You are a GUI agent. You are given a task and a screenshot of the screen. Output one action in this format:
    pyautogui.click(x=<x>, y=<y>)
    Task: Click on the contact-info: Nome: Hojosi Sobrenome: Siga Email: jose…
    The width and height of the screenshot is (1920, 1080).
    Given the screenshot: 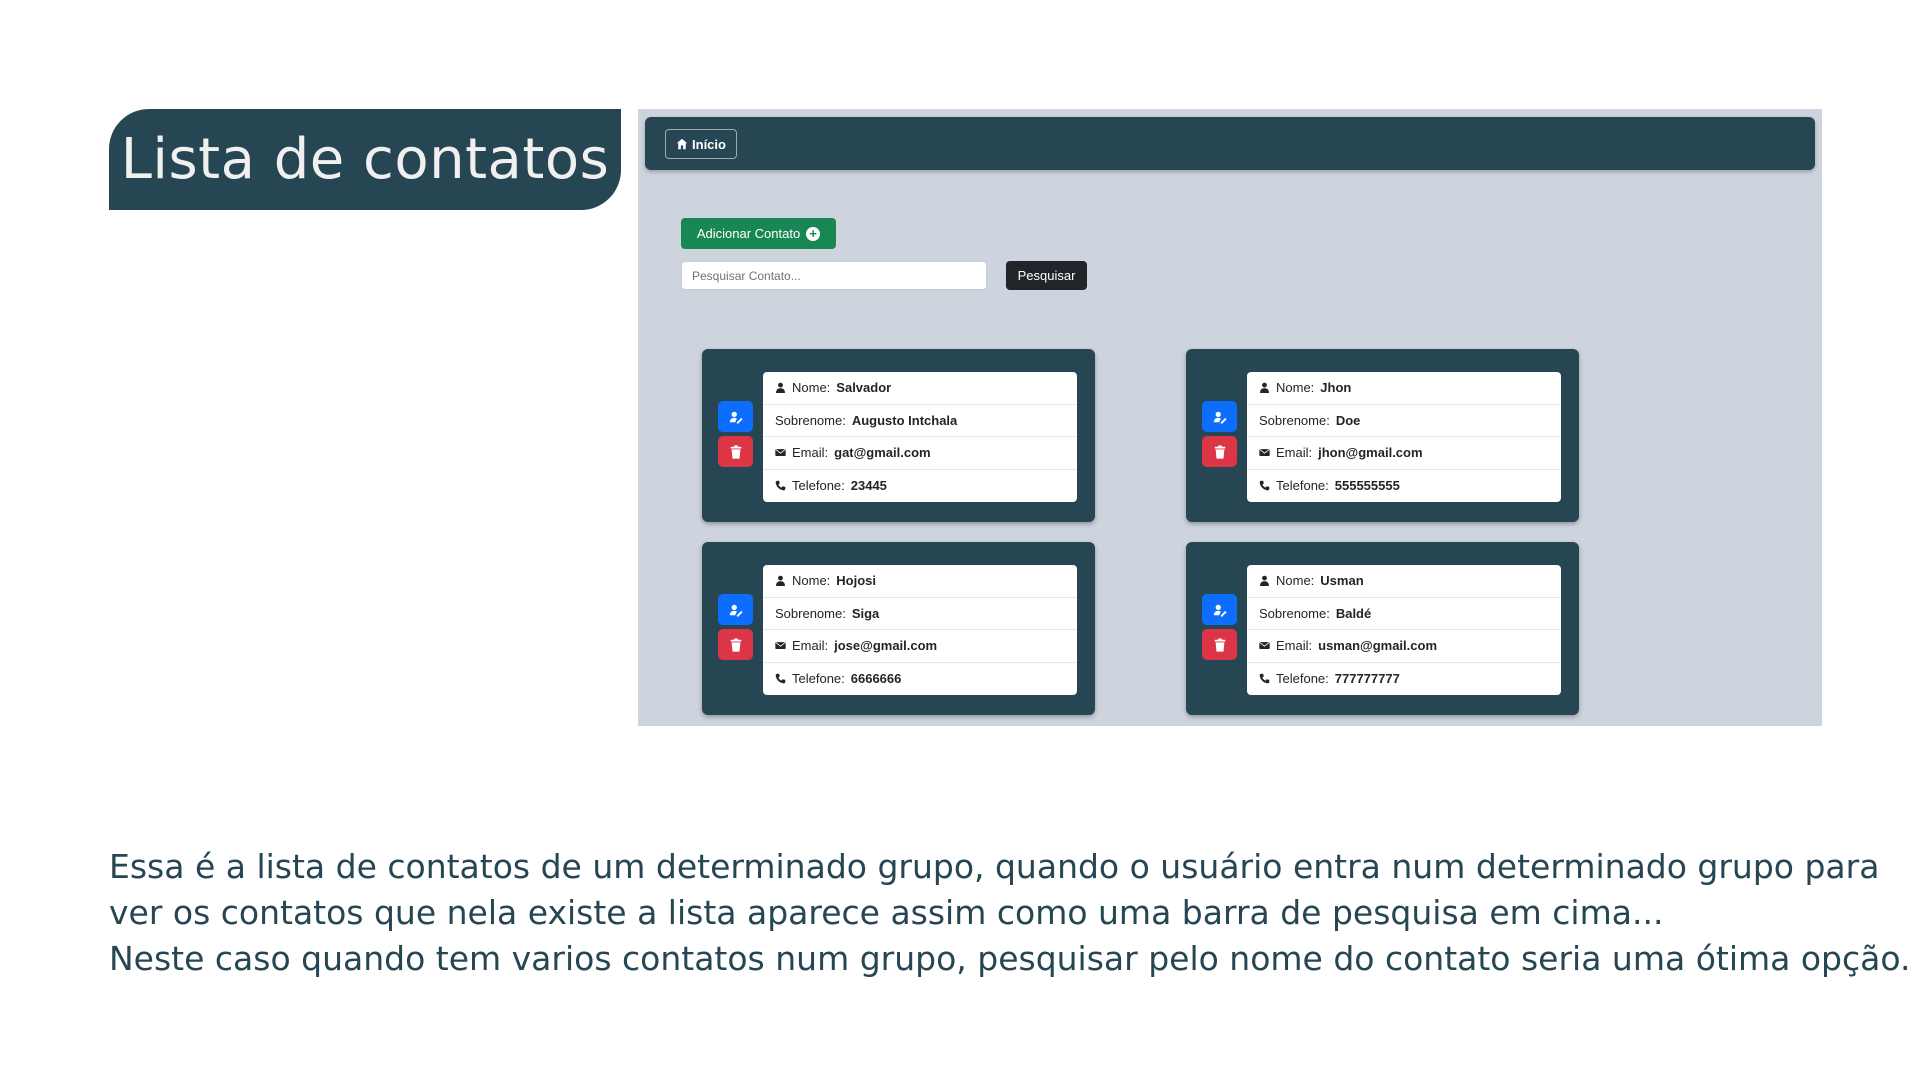 What is the action you would take?
    pyautogui.click(x=920, y=630)
    